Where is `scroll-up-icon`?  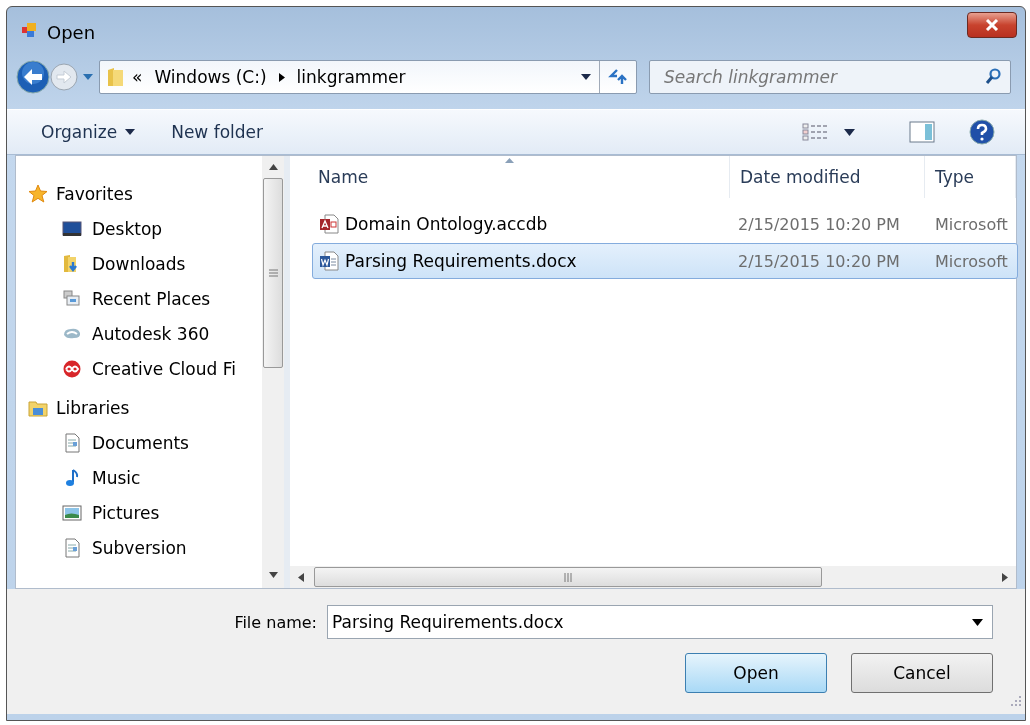
scroll-up-icon is located at coordinates (273, 167).